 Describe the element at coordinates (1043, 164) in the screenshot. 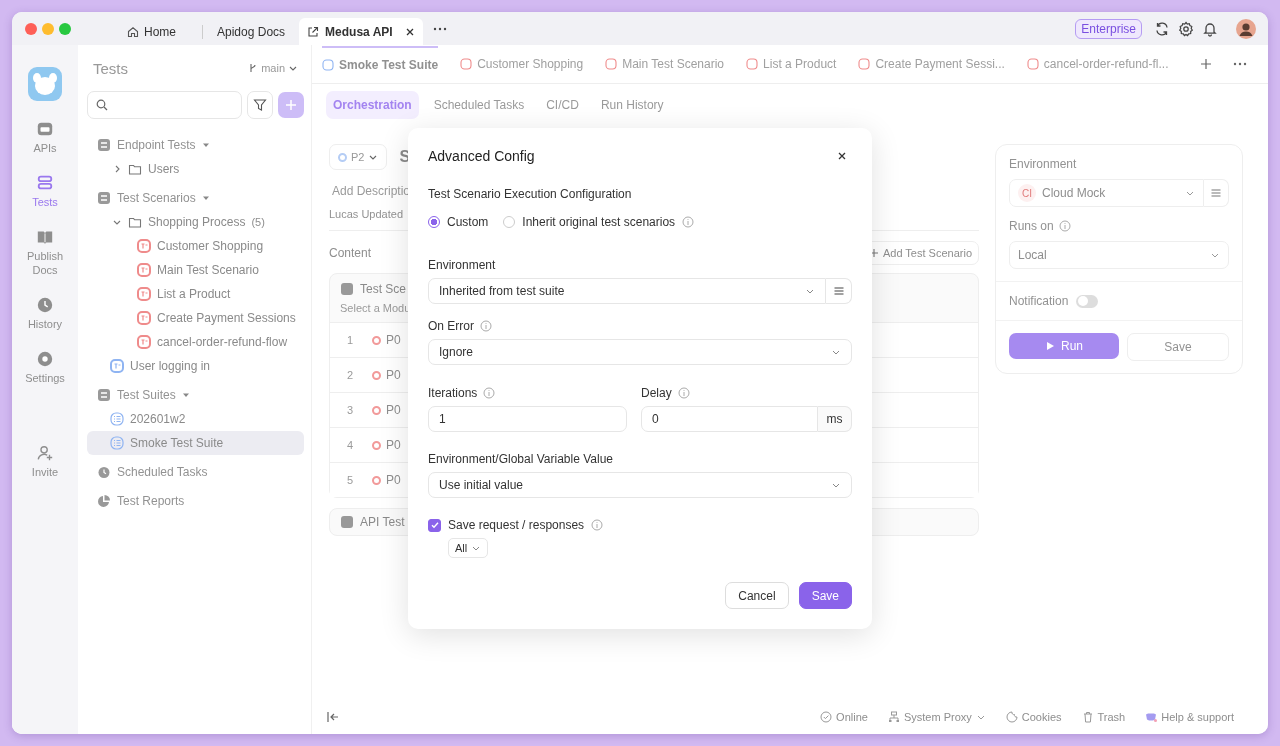

I see `field-label: Environment` at that location.